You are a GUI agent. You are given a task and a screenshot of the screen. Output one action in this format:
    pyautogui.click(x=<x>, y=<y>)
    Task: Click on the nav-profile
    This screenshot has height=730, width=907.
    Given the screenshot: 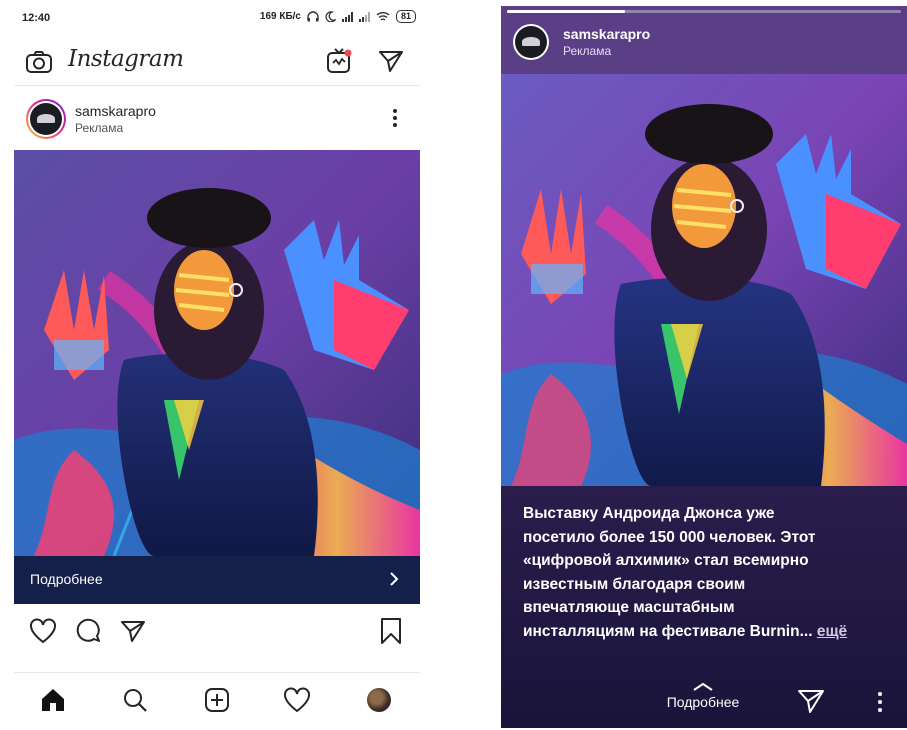 What is the action you would take?
    pyautogui.click(x=379, y=700)
    